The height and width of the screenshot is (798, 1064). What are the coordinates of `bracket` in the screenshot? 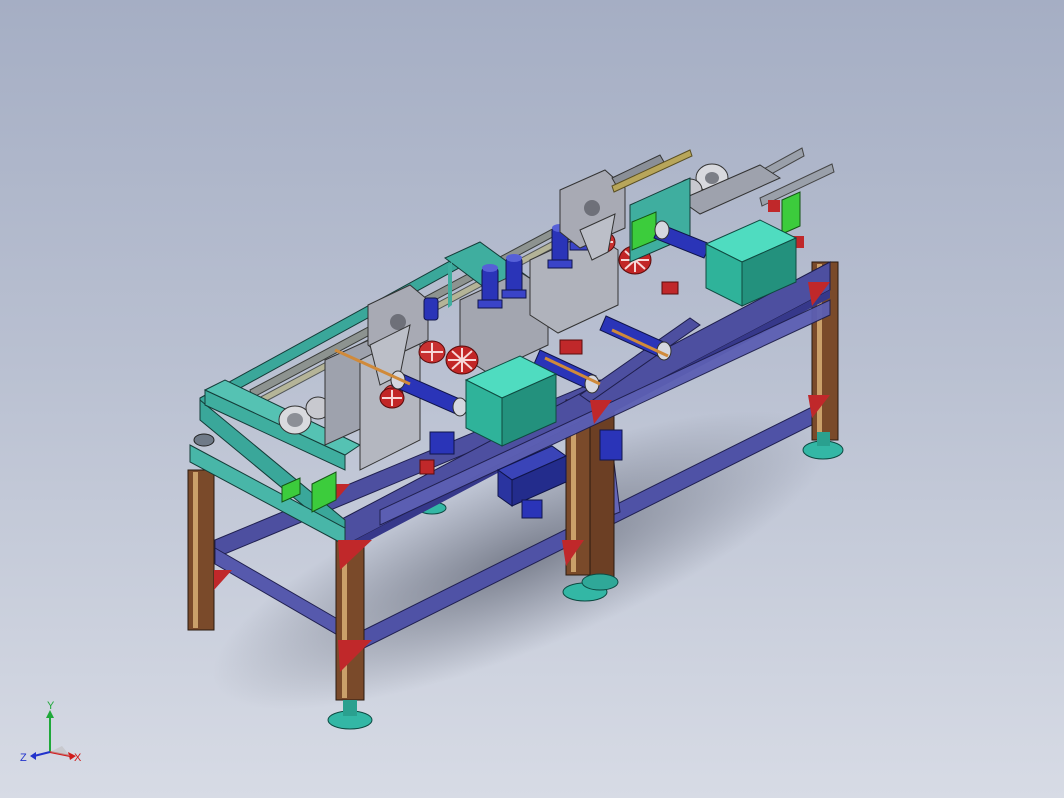 It's located at (223, 580).